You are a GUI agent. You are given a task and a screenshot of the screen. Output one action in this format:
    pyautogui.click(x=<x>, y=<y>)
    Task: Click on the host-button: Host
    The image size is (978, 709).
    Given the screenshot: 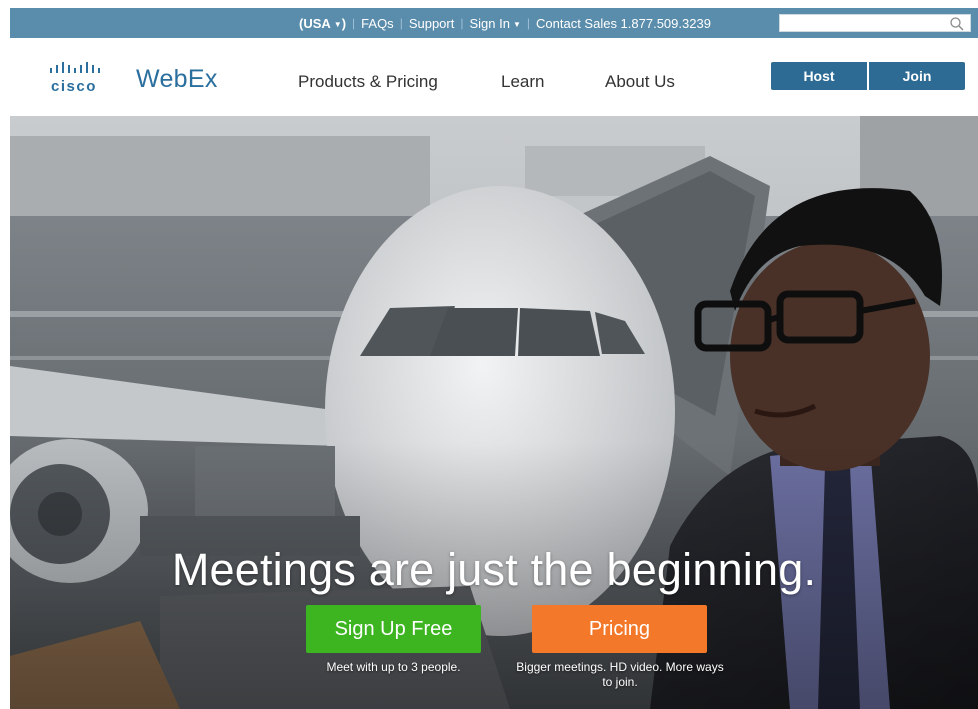 What is the action you would take?
    pyautogui.click(x=819, y=76)
    